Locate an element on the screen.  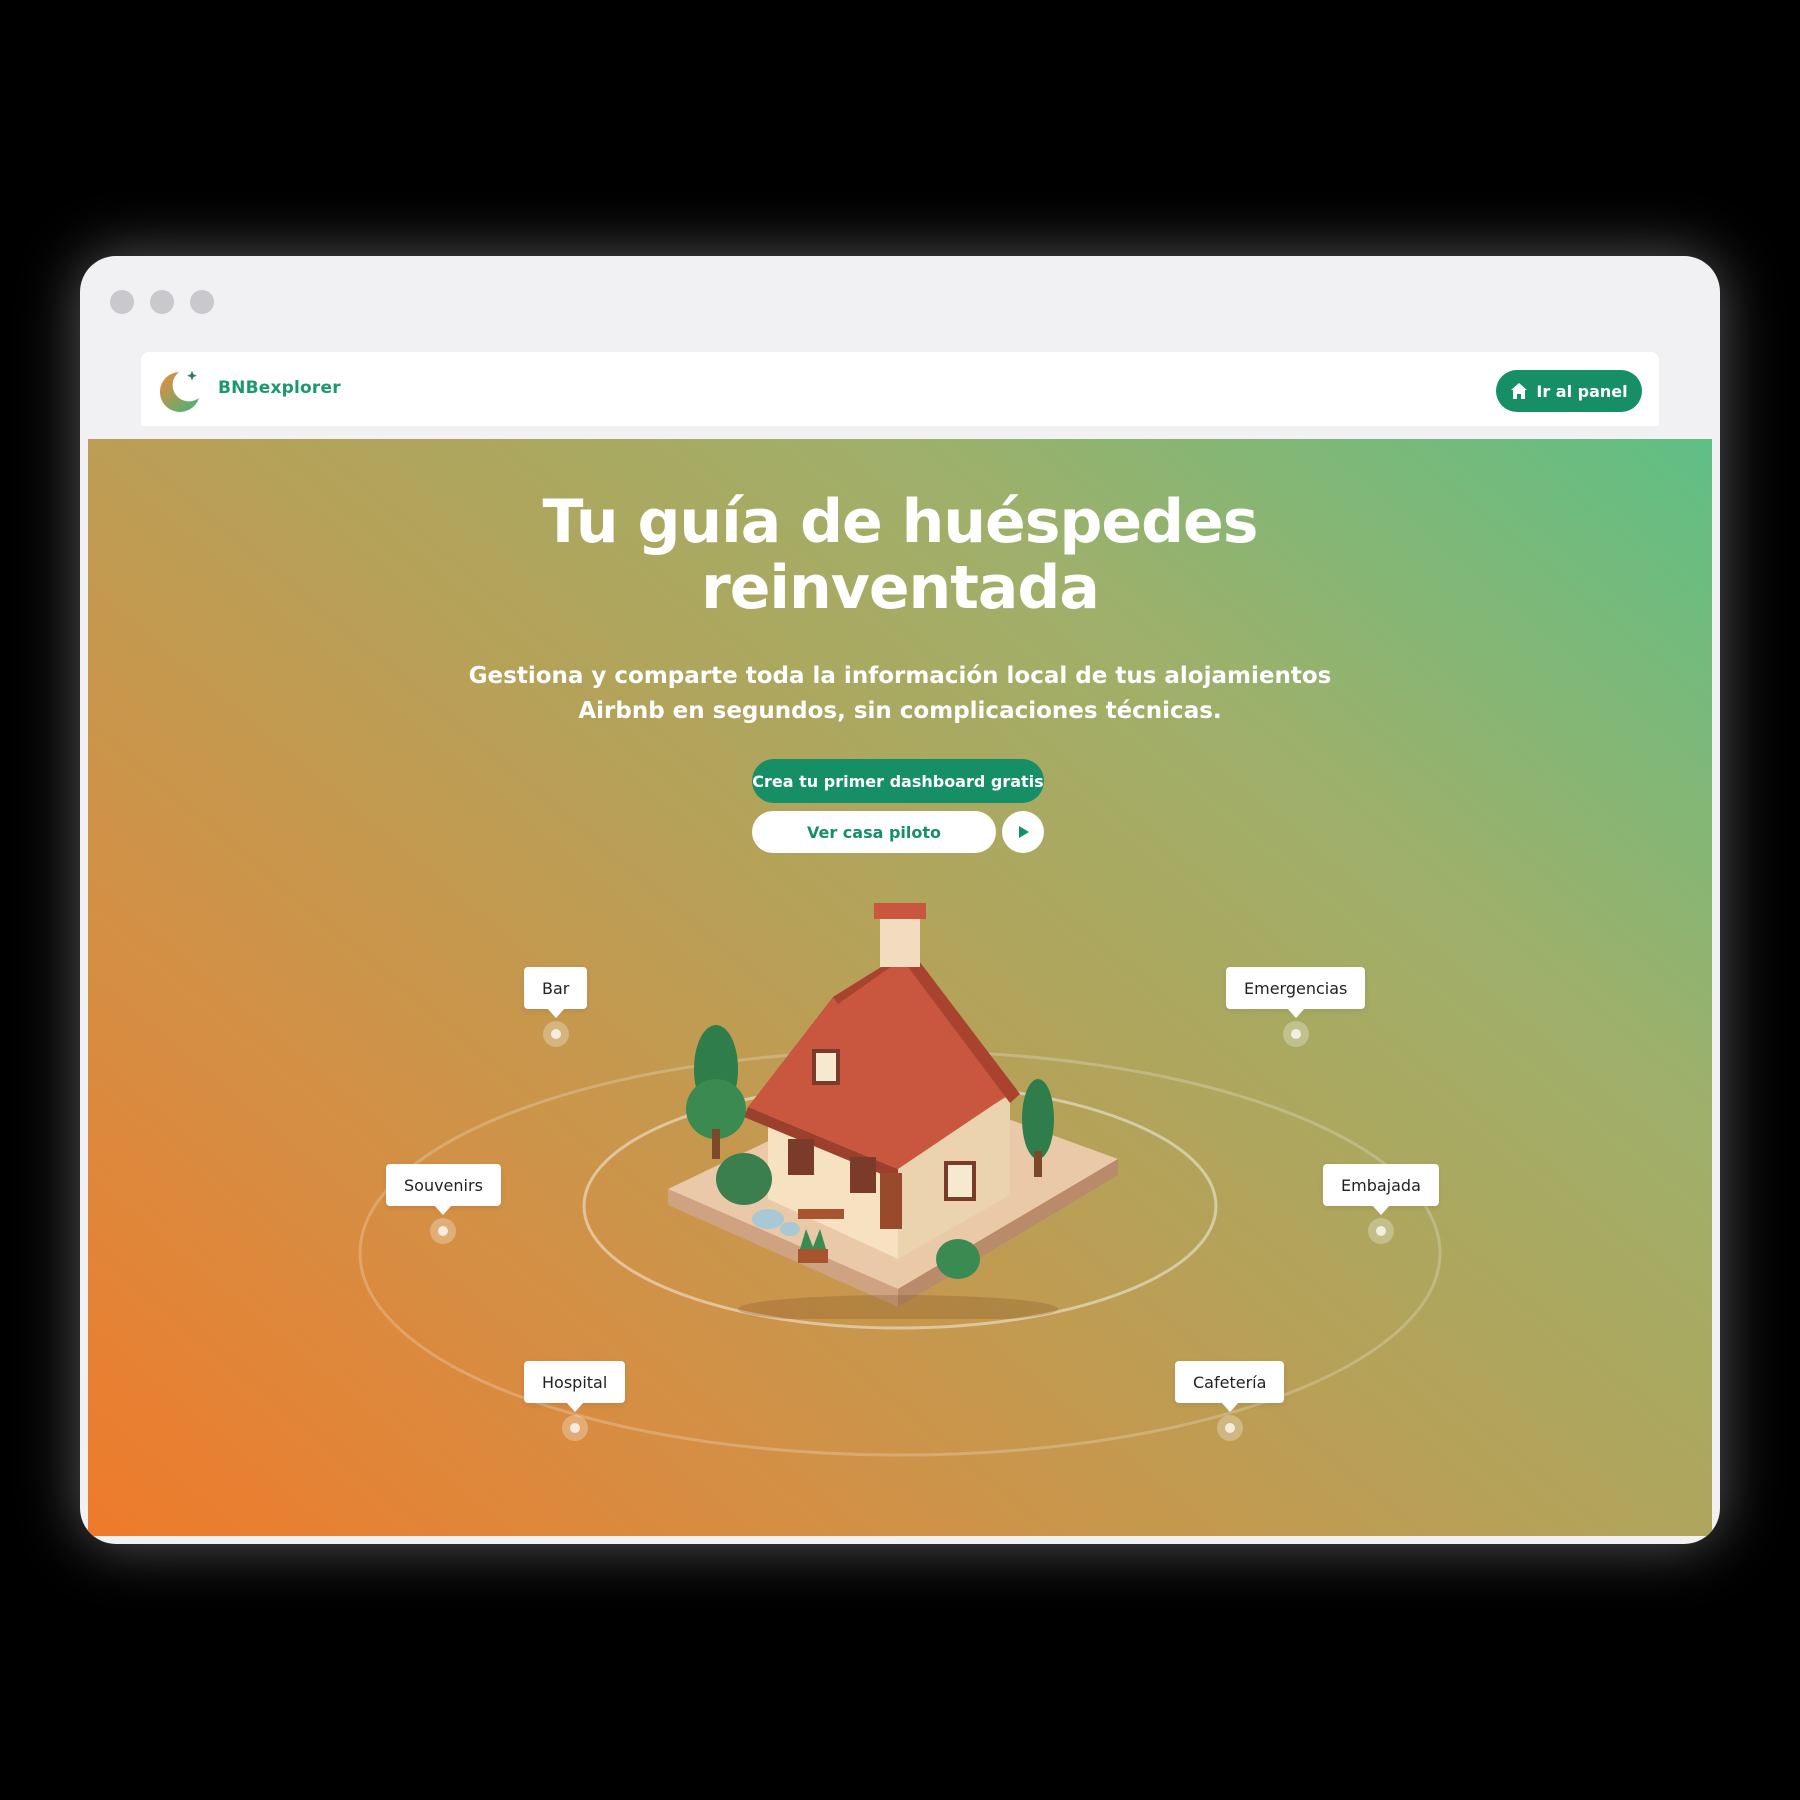
maximize-window-dot is located at coordinates (202, 302).